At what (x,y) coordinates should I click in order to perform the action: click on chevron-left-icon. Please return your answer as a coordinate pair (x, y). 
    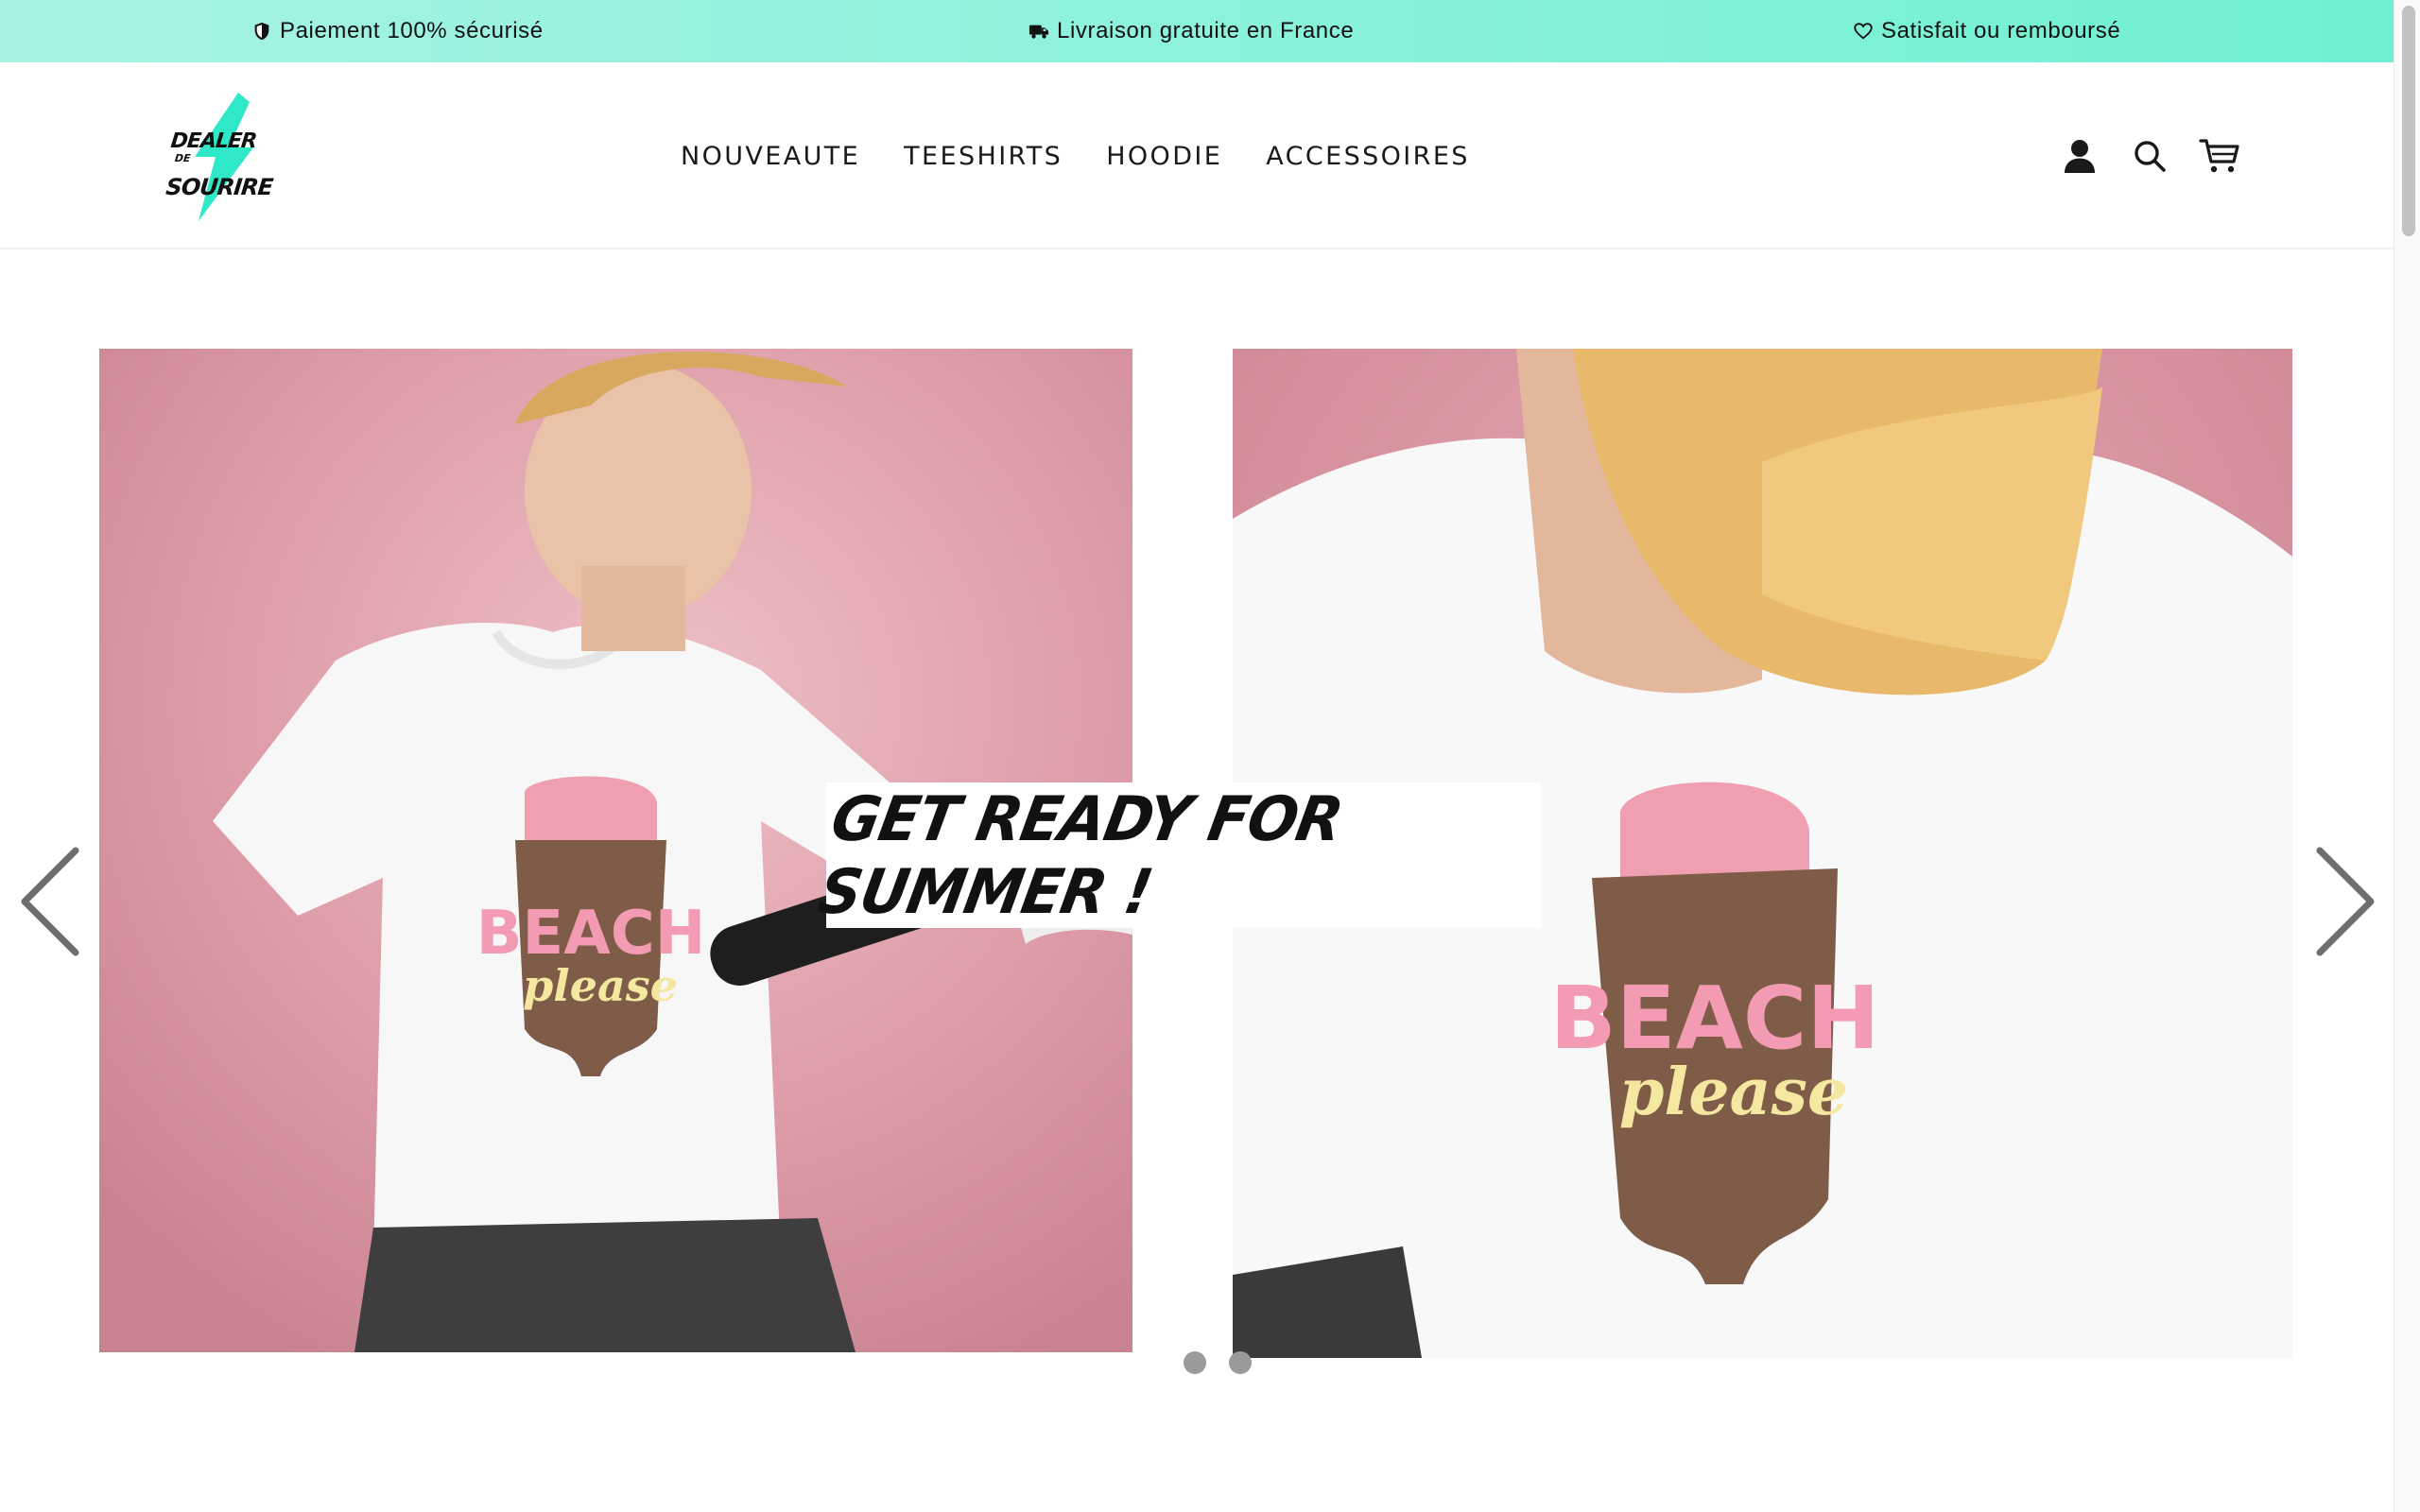
    Looking at the image, I should click on (50, 901).